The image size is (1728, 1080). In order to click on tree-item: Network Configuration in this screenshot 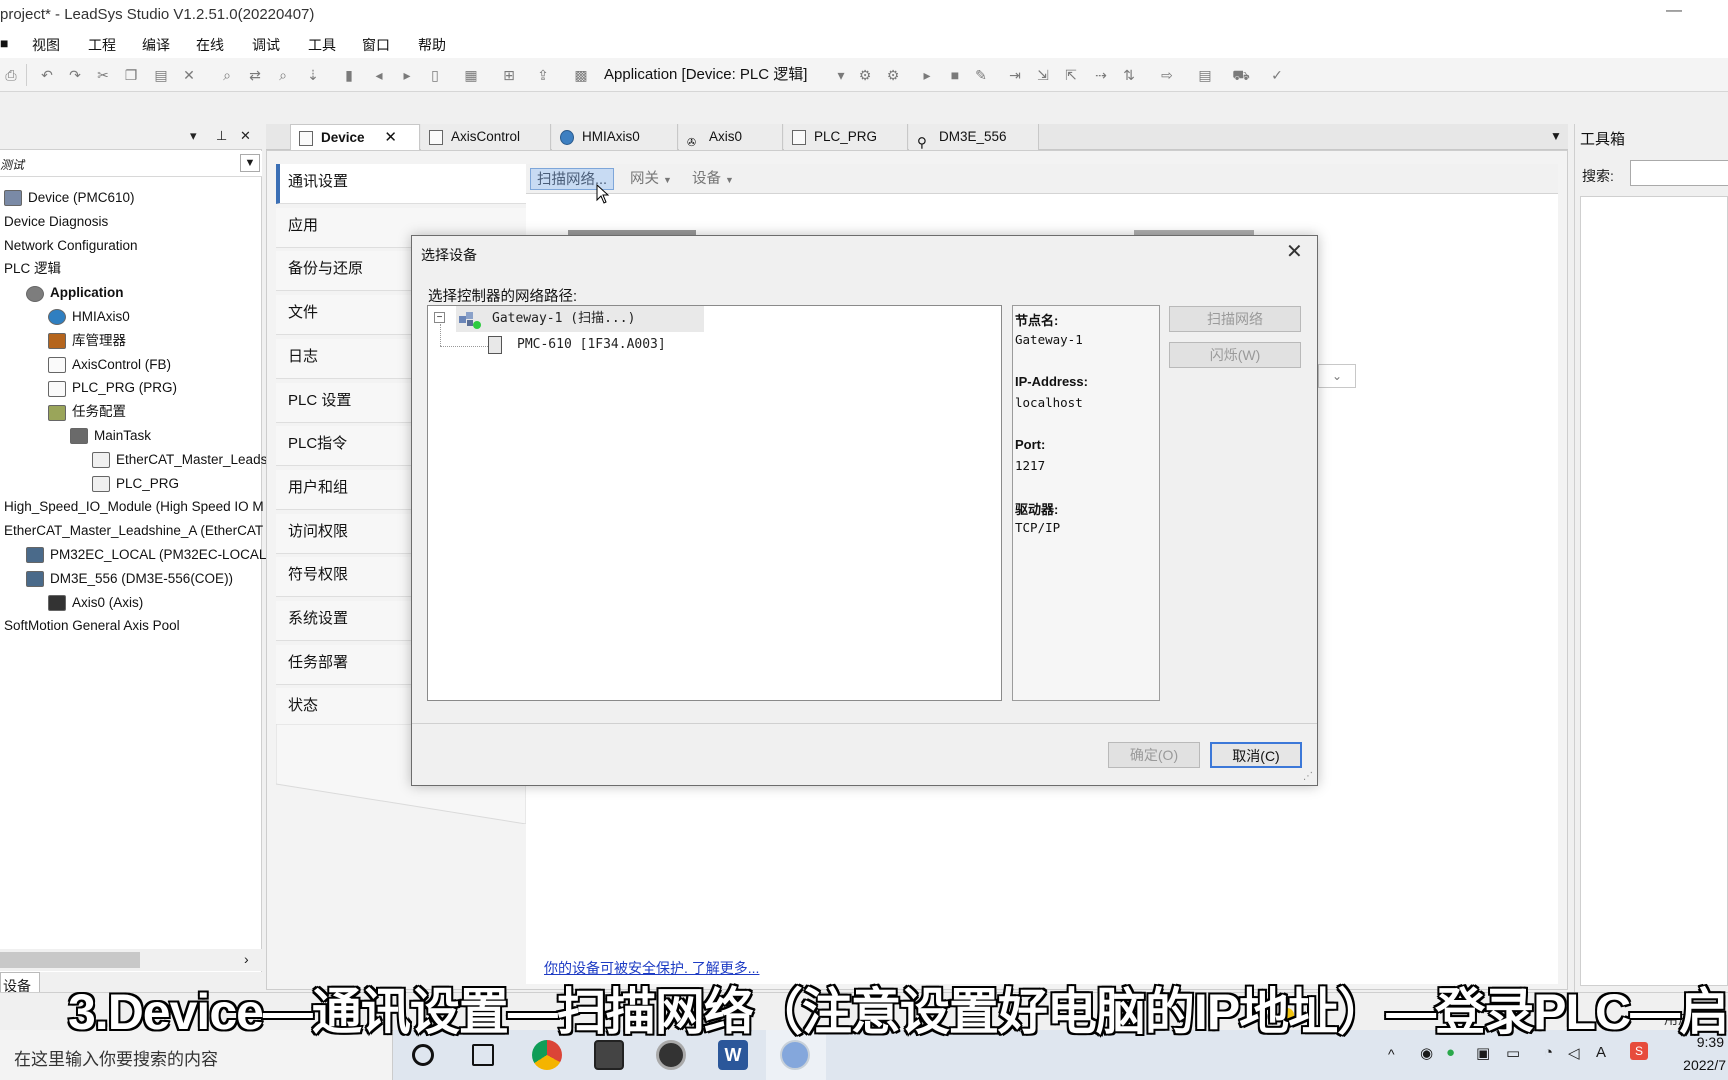, I will do `click(71, 246)`.